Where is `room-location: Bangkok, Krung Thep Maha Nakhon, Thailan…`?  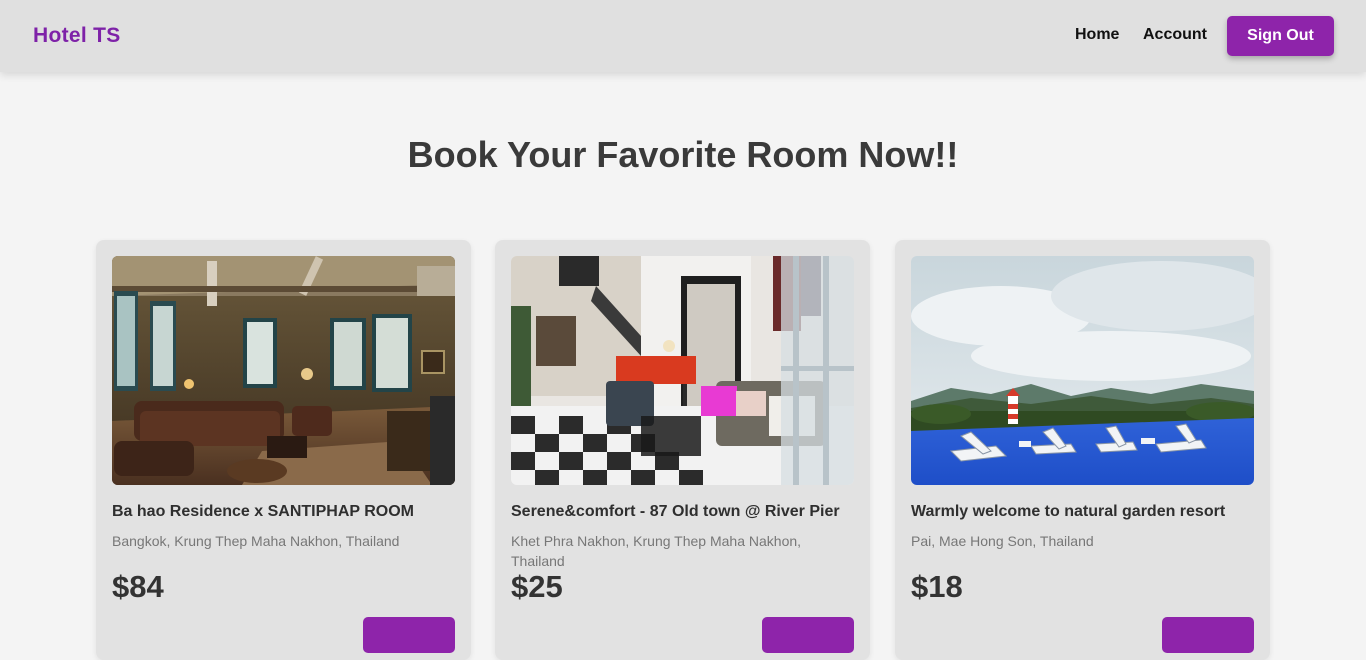 room-location: Bangkok, Krung Thep Maha Nakhon, Thailan… is located at coordinates (256, 541).